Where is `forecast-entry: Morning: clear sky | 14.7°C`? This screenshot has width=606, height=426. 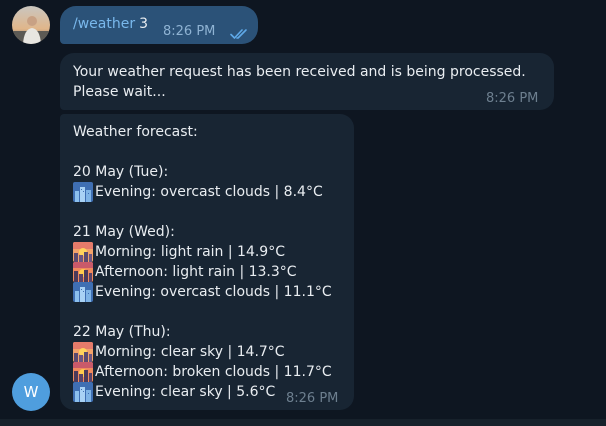 forecast-entry: Morning: clear sky | 14.7°C is located at coordinates (179, 352).